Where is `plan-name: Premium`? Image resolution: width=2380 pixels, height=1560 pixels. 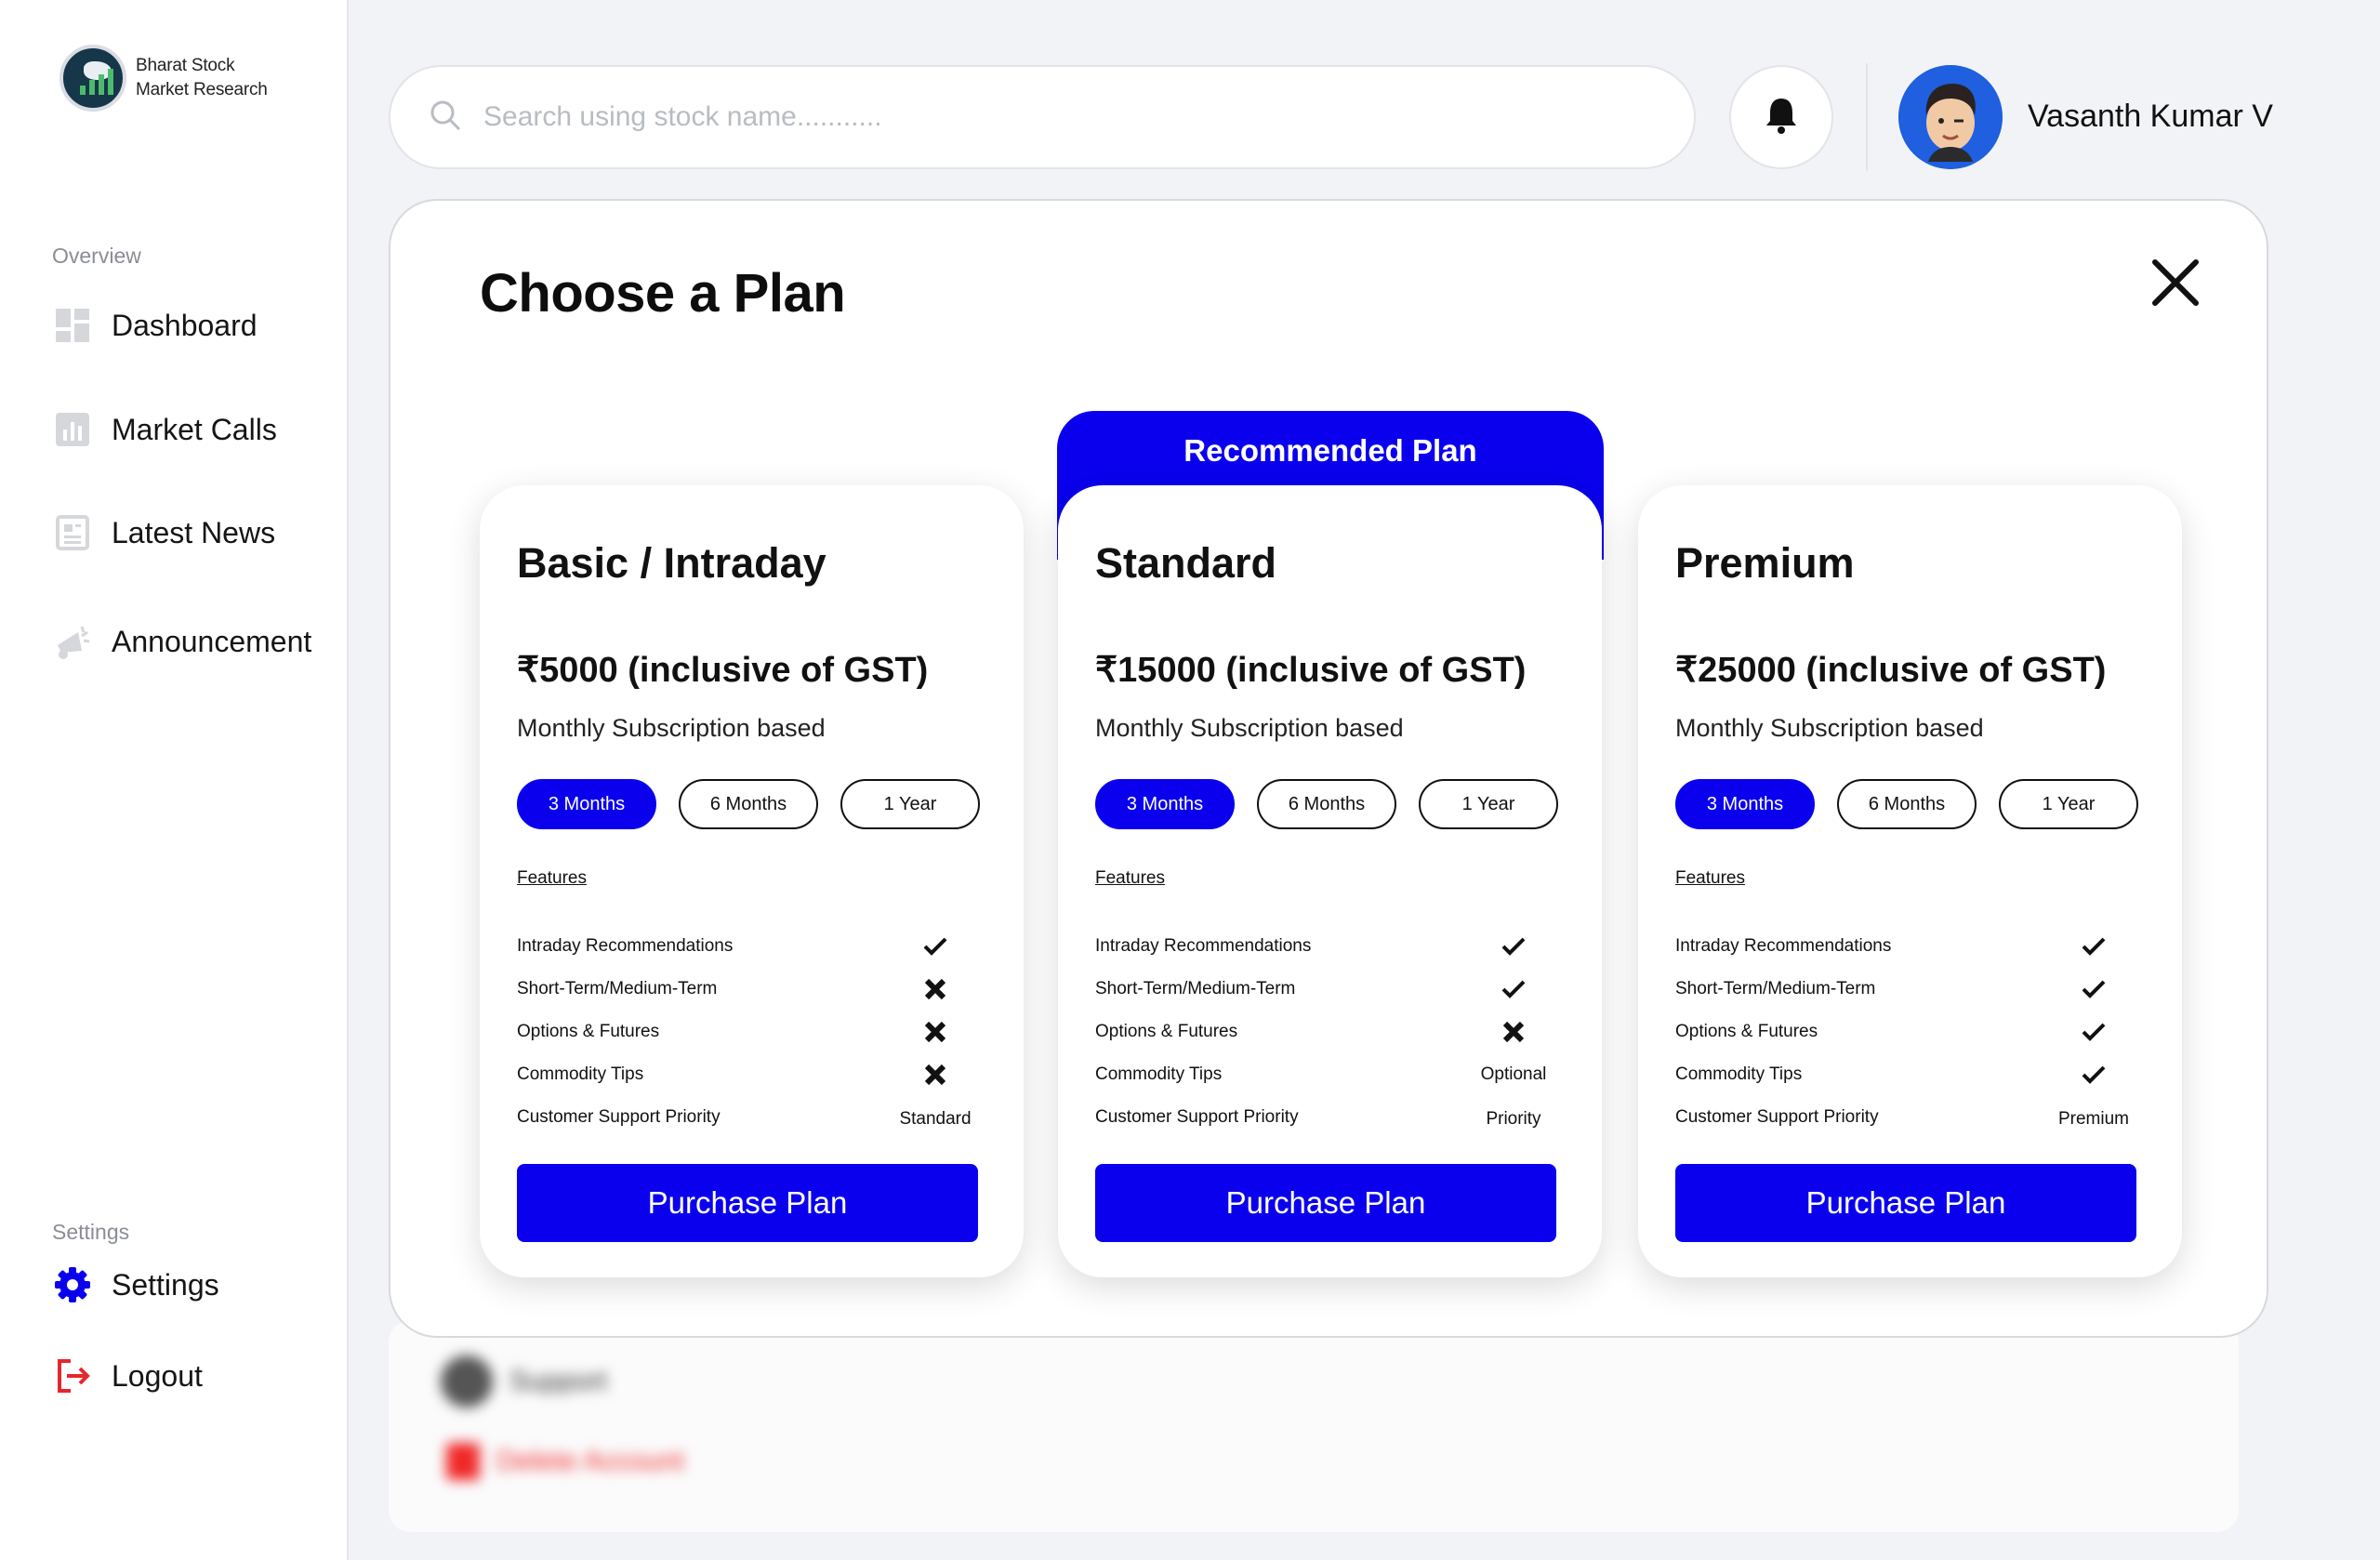 plan-name: Premium is located at coordinates (1765, 563).